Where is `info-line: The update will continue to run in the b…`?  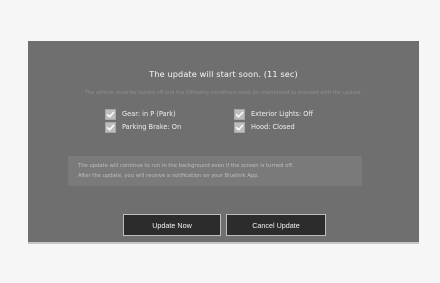 info-line: The update will continue to run in the b… is located at coordinates (186, 166).